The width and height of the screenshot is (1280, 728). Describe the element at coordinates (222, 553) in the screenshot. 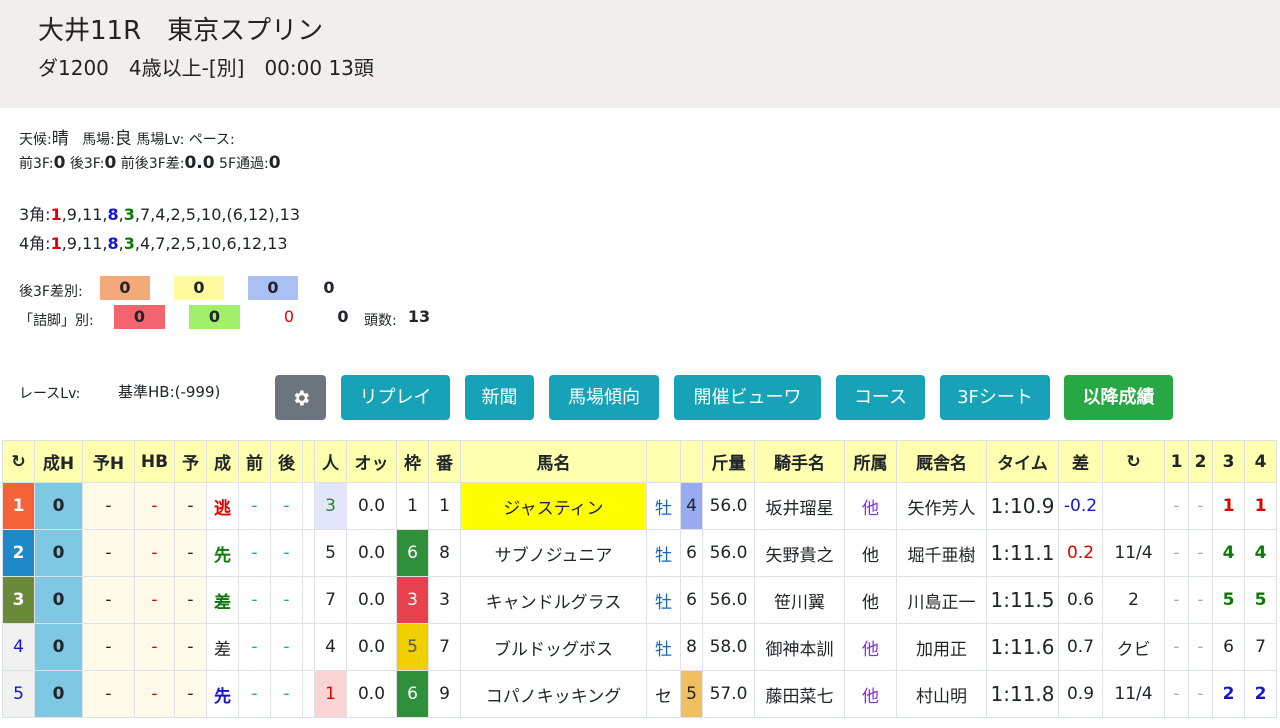

I see `style-cell: 先` at that location.